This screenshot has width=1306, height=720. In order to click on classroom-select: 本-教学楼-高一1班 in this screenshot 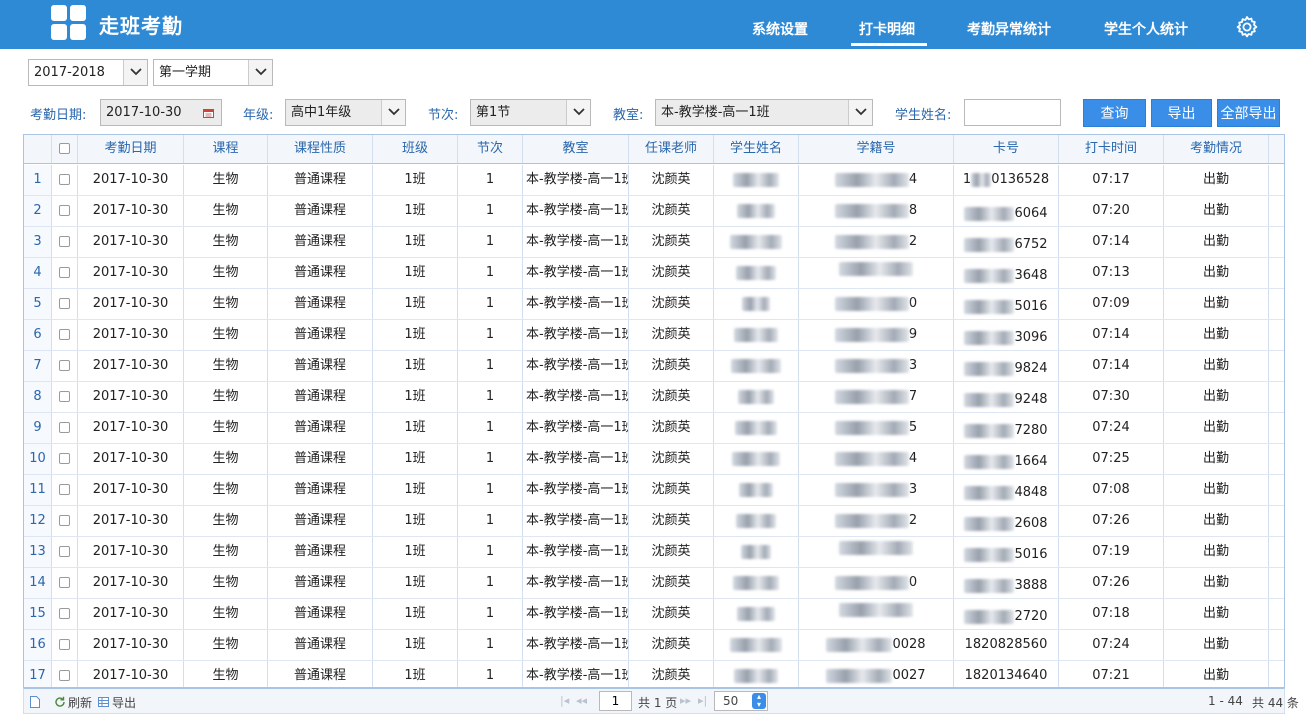, I will do `click(764, 112)`.